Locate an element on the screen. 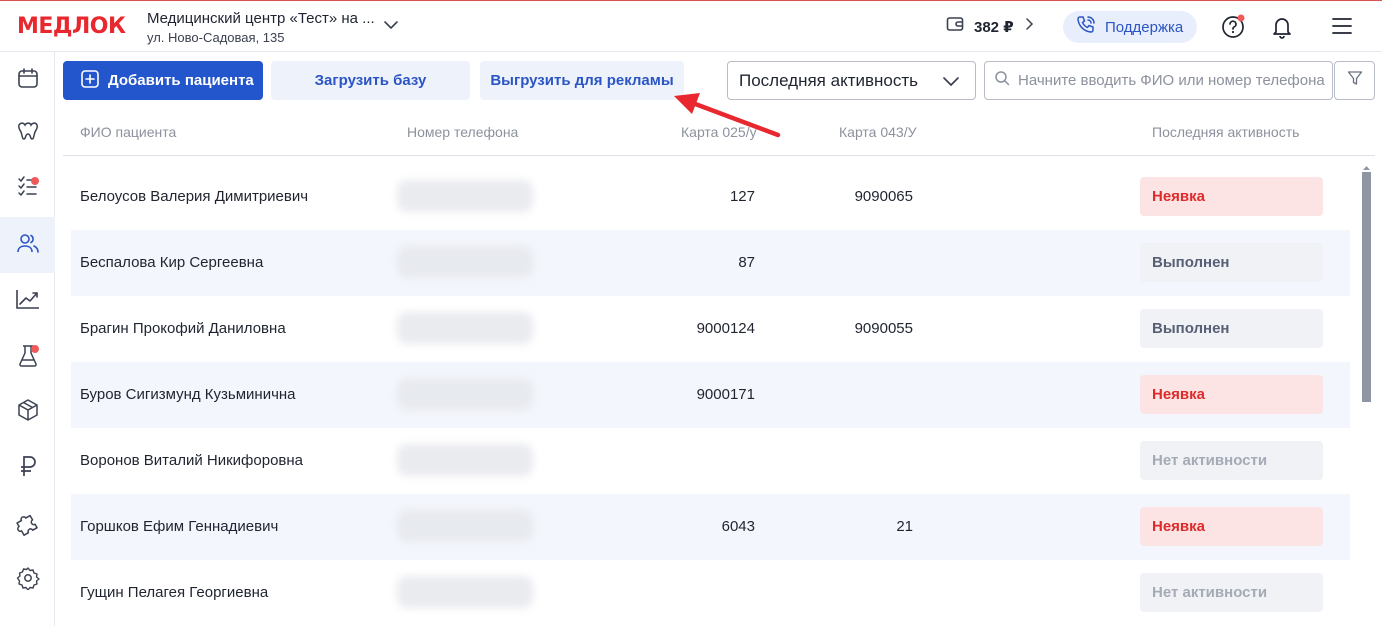  patient-name: Горшков Ефим Геннадиевич is located at coordinates (179, 526).